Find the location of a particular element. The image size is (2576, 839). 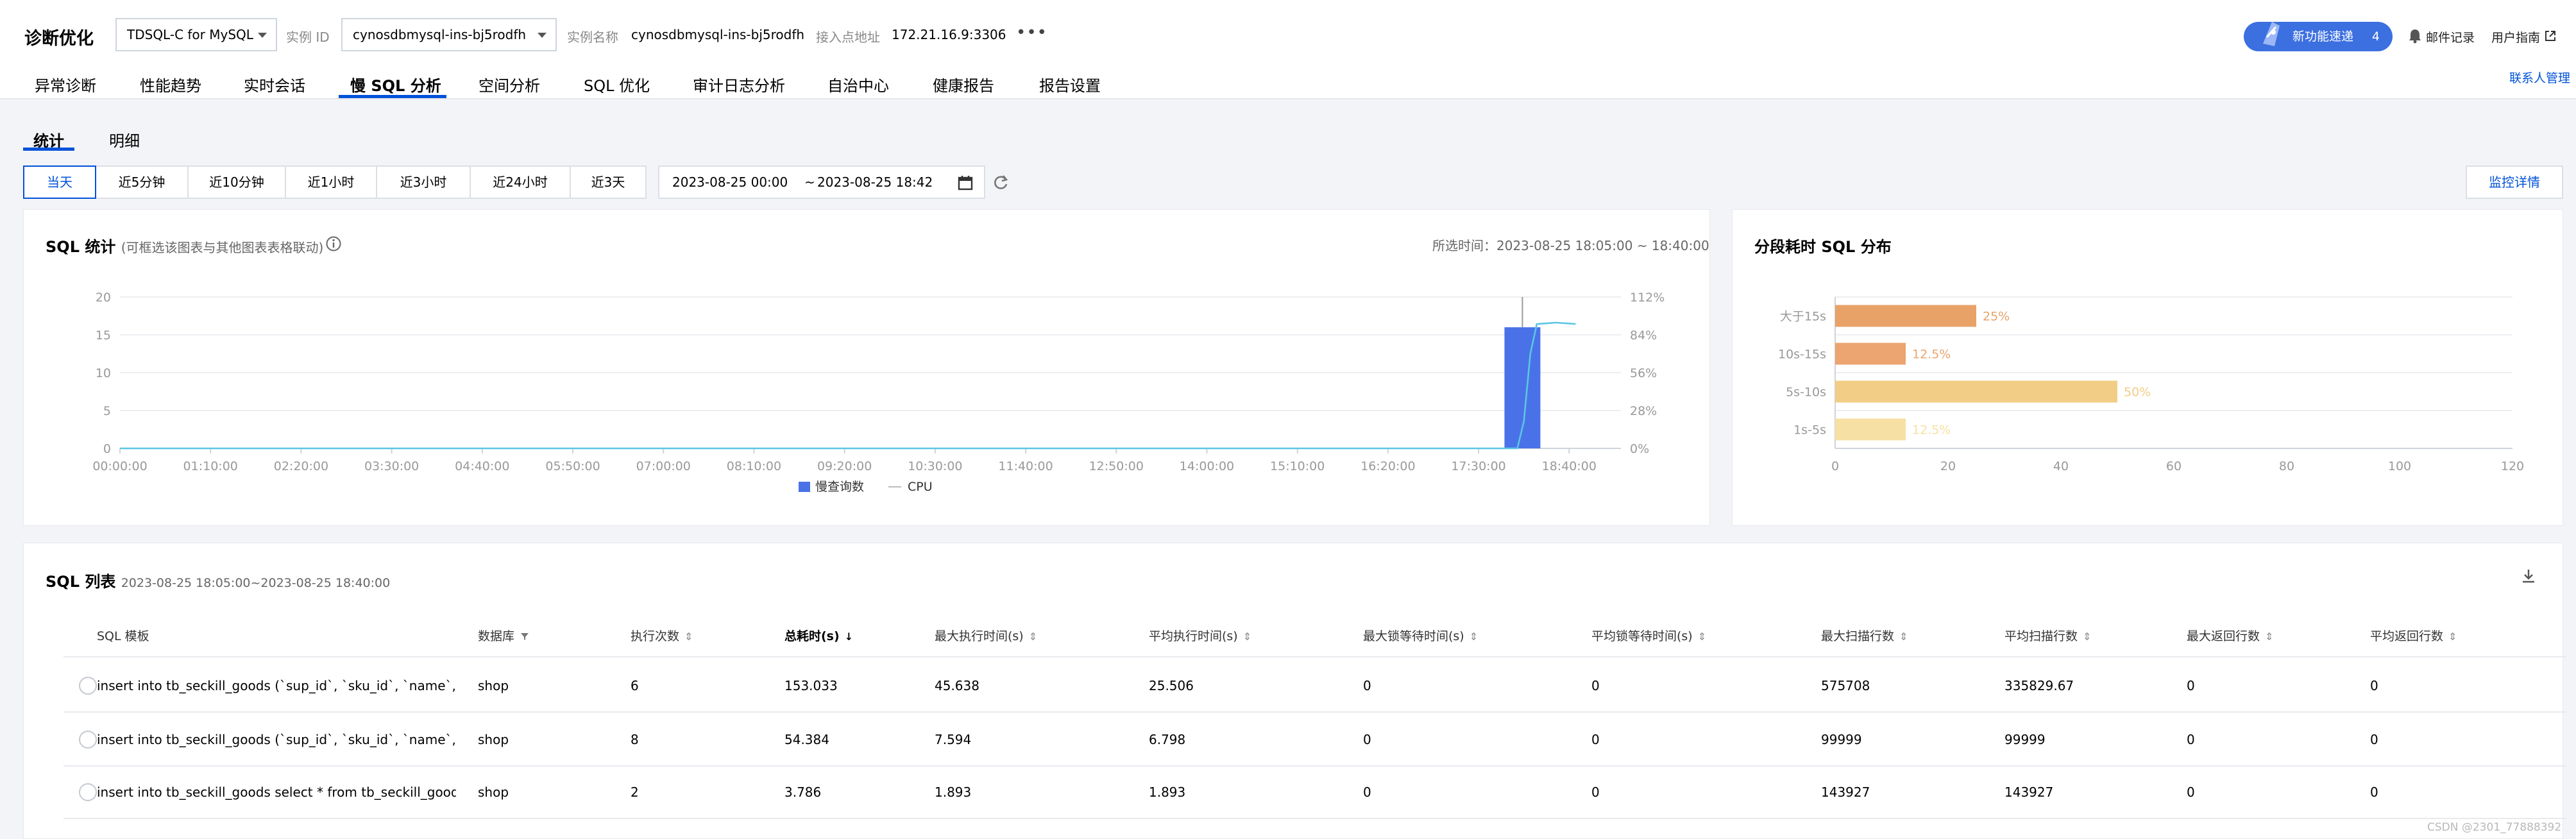

col-total-time: 总耗时(s) ↓ is located at coordinates (818, 635).